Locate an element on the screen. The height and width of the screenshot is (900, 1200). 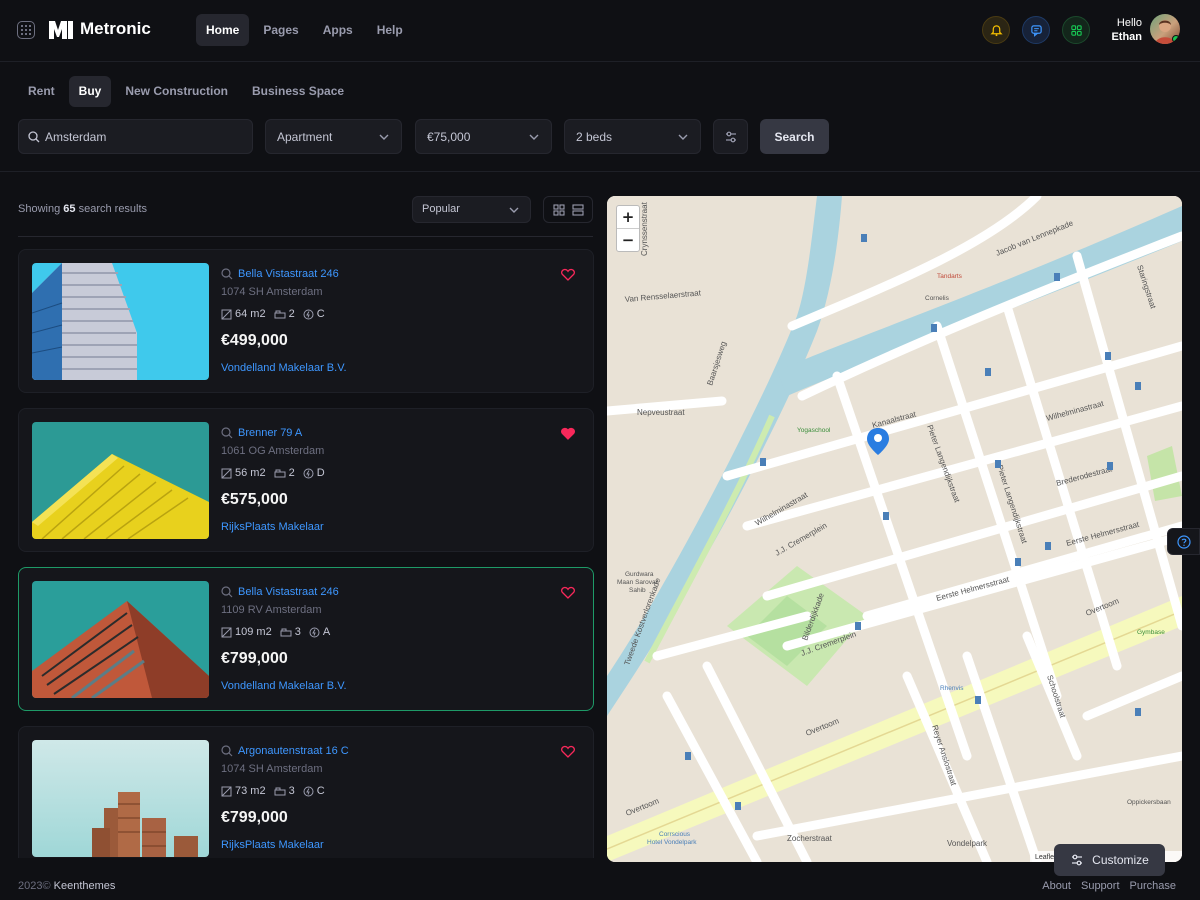
advanced-filter-button is located at coordinates (730, 136).